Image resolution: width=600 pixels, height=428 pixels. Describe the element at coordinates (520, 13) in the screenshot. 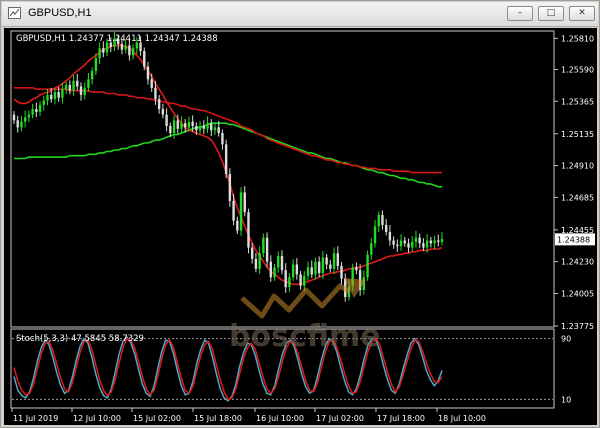

I see `minimize-button: –` at that location.